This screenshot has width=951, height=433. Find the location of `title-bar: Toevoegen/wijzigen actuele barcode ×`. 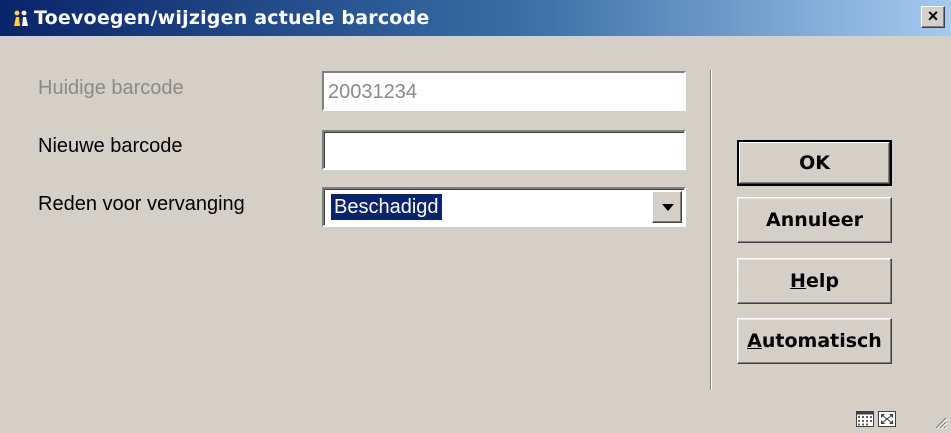

title-bar: Toevoegen/wijzigen actuele barcode × is located at coordinates (475, 18).